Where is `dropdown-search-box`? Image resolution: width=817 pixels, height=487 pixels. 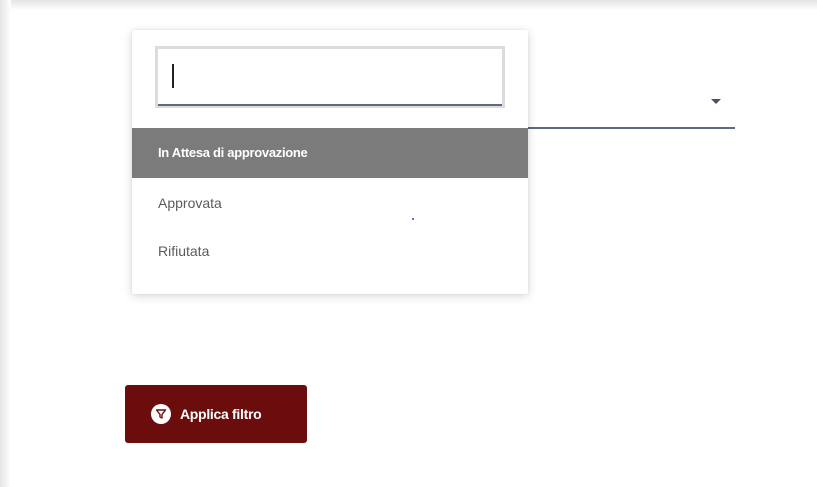 dropdown-search-box is located at coordinates (330, 77).